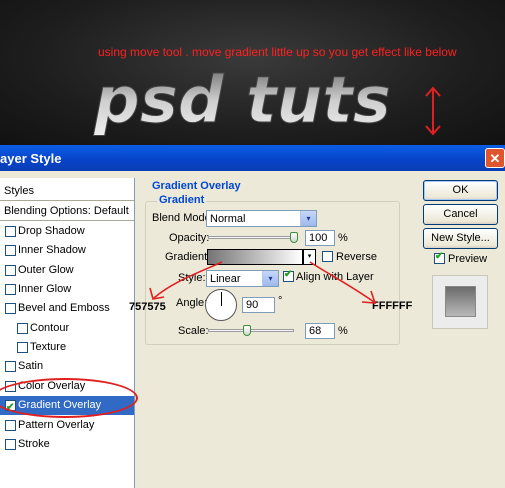 The image size is (505, 488). I want to click on left-arrow, so click(188, 280).